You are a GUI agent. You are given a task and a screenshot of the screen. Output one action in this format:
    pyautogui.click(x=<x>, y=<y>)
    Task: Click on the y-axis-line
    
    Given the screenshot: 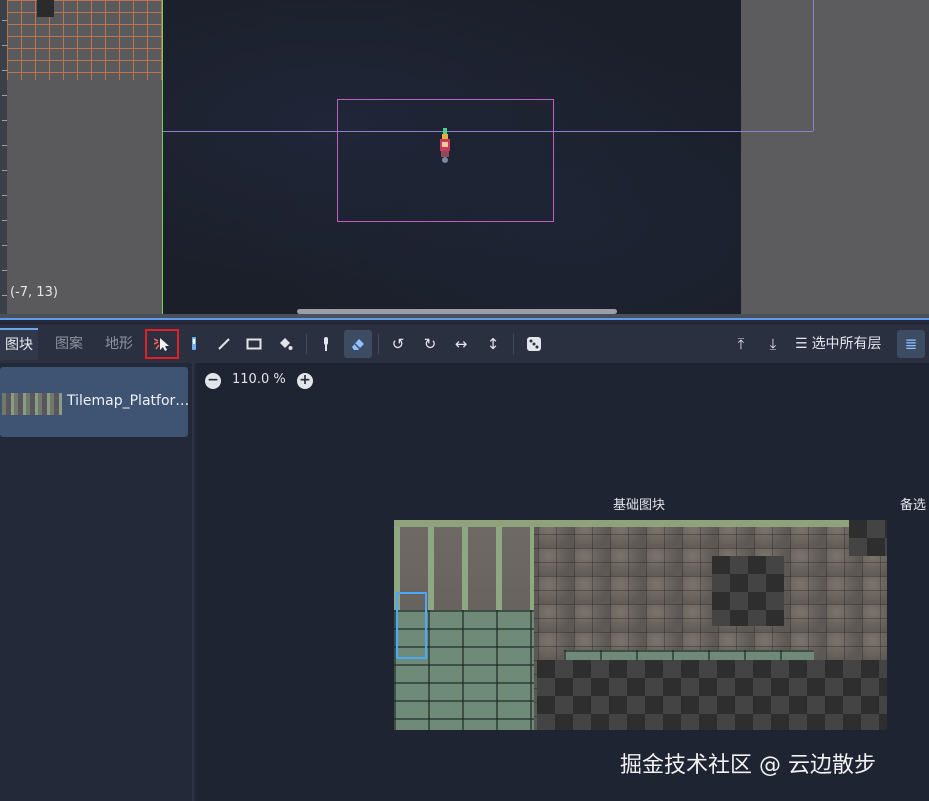 What is the action you would take?
    pyautogui.click(x=162, y=159)
    